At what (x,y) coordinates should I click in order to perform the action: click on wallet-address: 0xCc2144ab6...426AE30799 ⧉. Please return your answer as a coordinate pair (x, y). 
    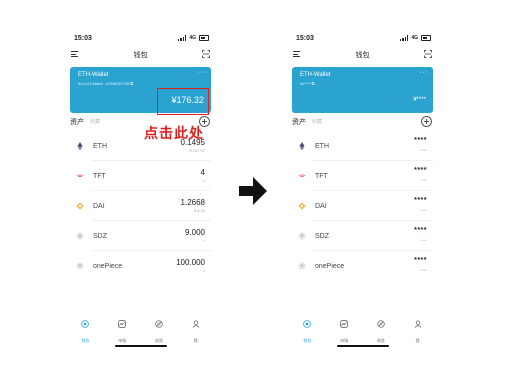
    Looking at the image, I should click on (106, 83).